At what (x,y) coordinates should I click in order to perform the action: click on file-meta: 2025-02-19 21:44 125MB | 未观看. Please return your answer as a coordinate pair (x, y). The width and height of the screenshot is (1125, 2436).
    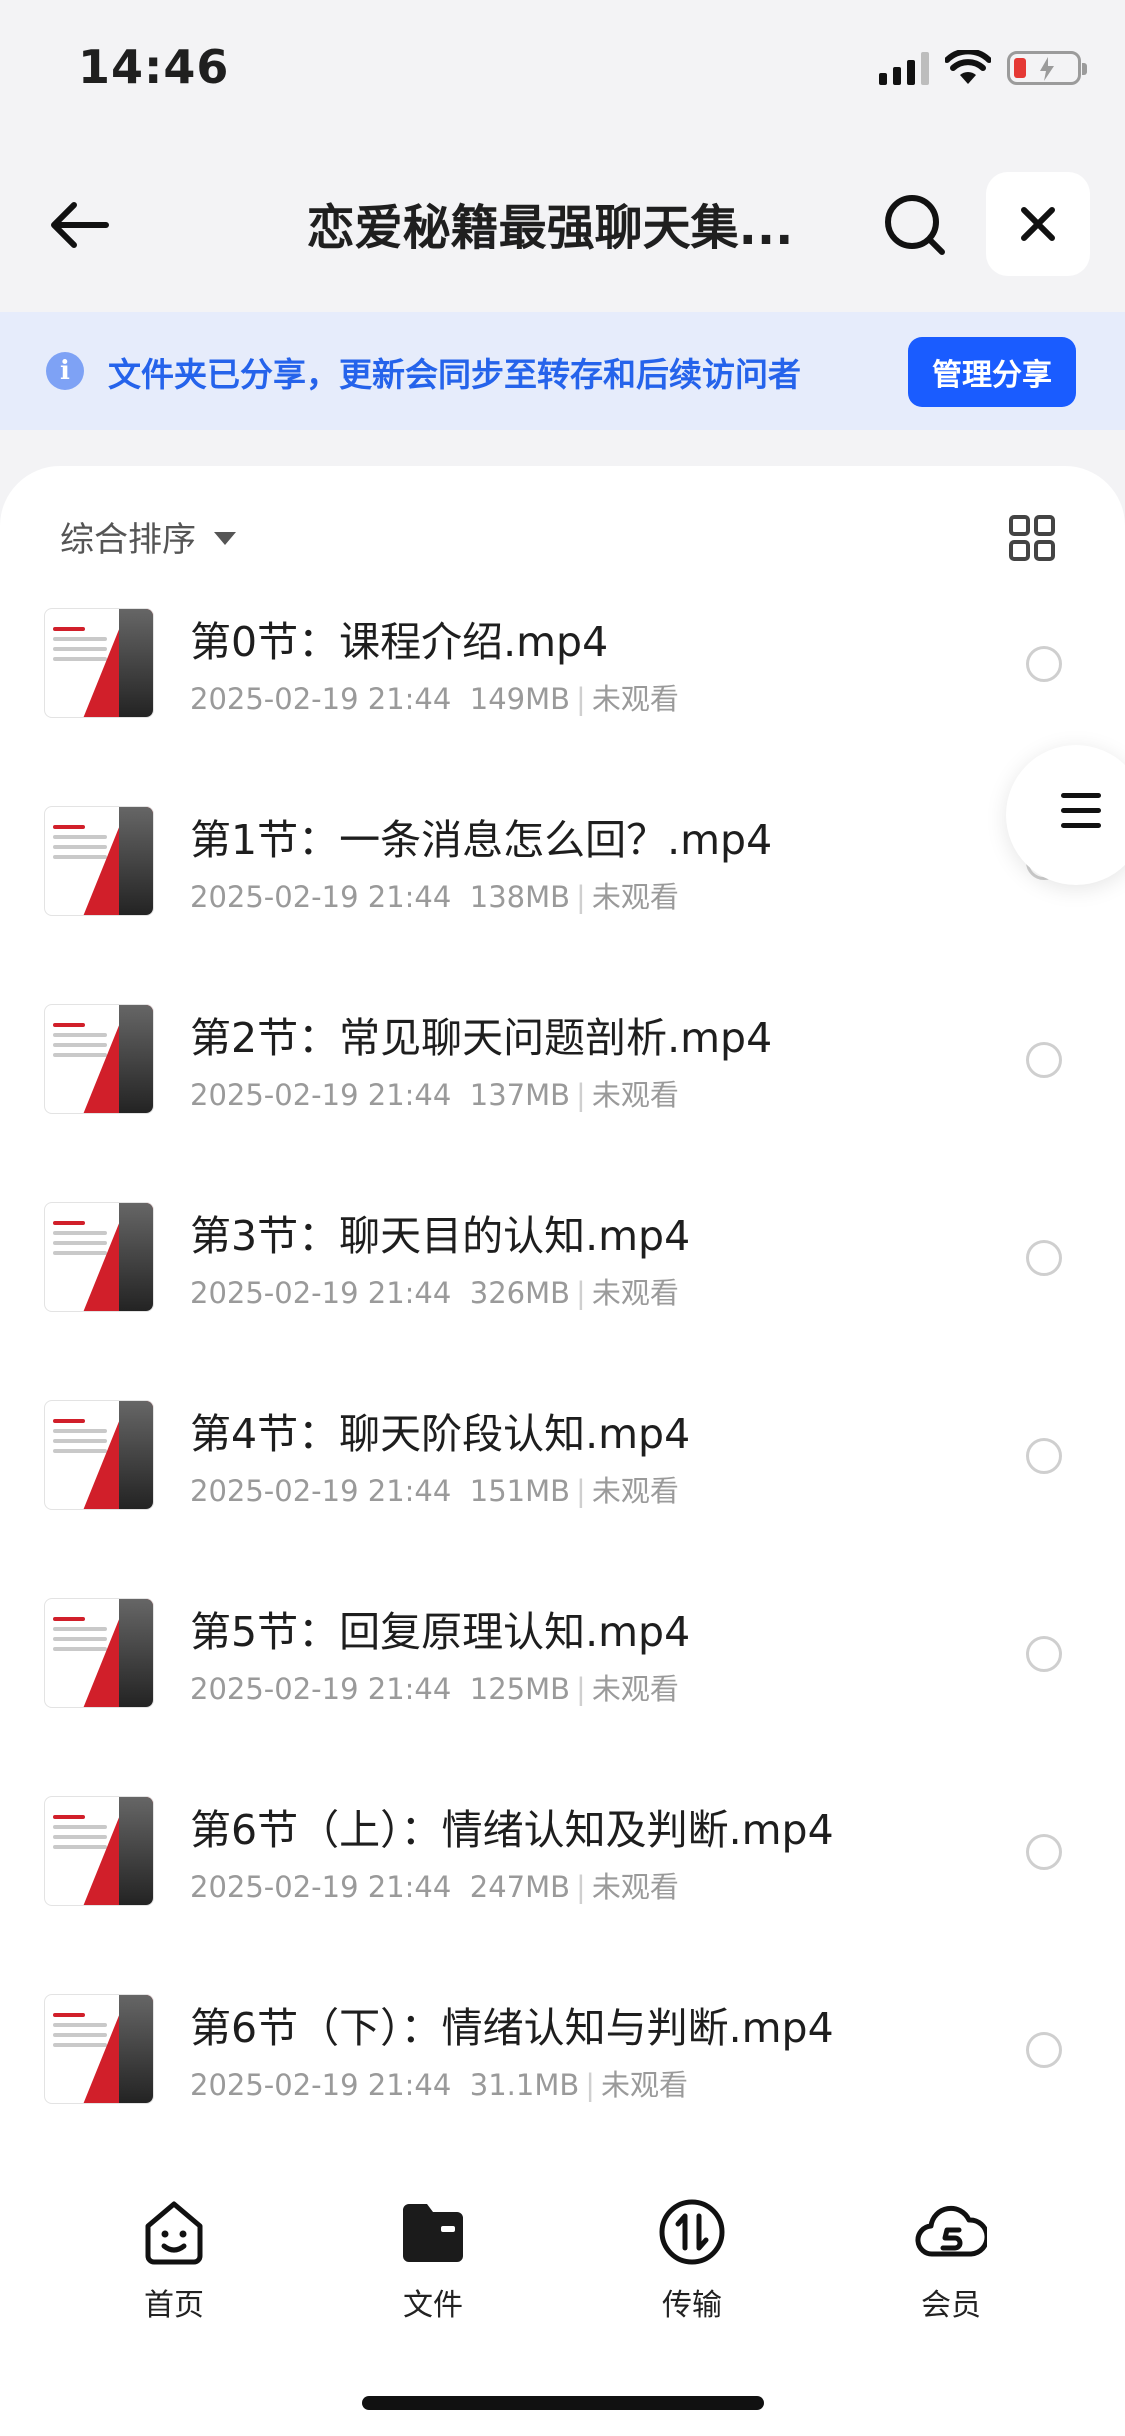
    Looking at the image, I should click on (434, 1687).